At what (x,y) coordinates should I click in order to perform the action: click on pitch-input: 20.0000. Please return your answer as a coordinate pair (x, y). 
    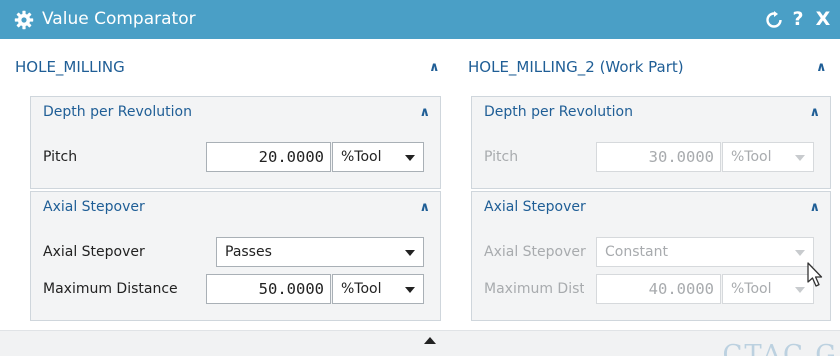
    Looking at the image, I should click on (268, 157).